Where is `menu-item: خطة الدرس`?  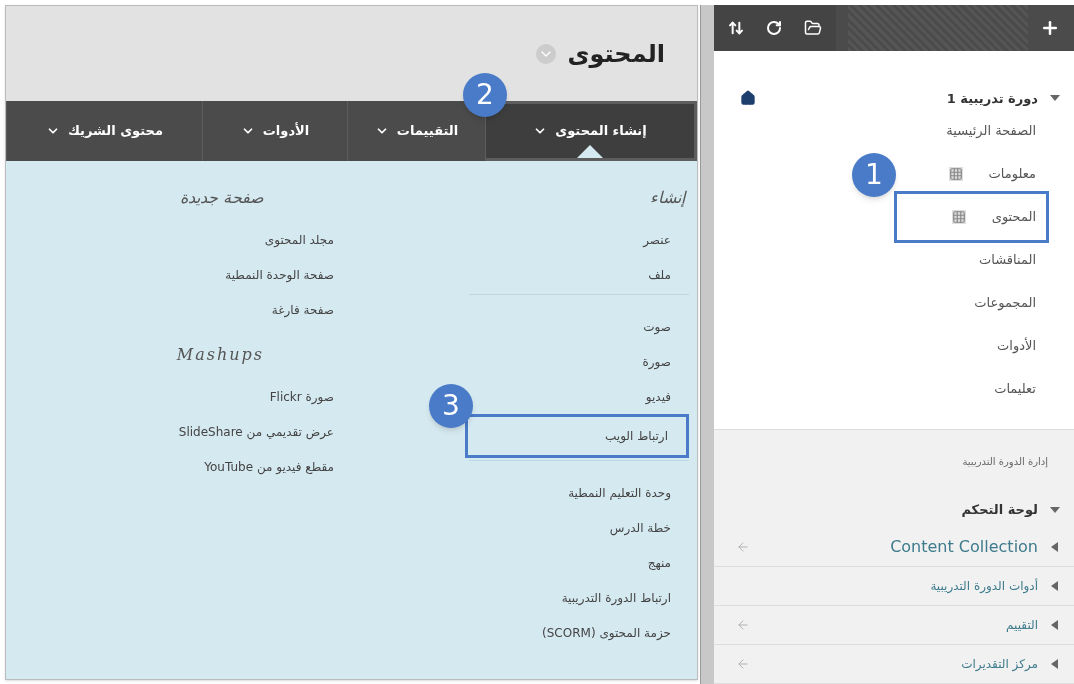
menu-item: خطة الدرس is located at coordinates (579, 527).